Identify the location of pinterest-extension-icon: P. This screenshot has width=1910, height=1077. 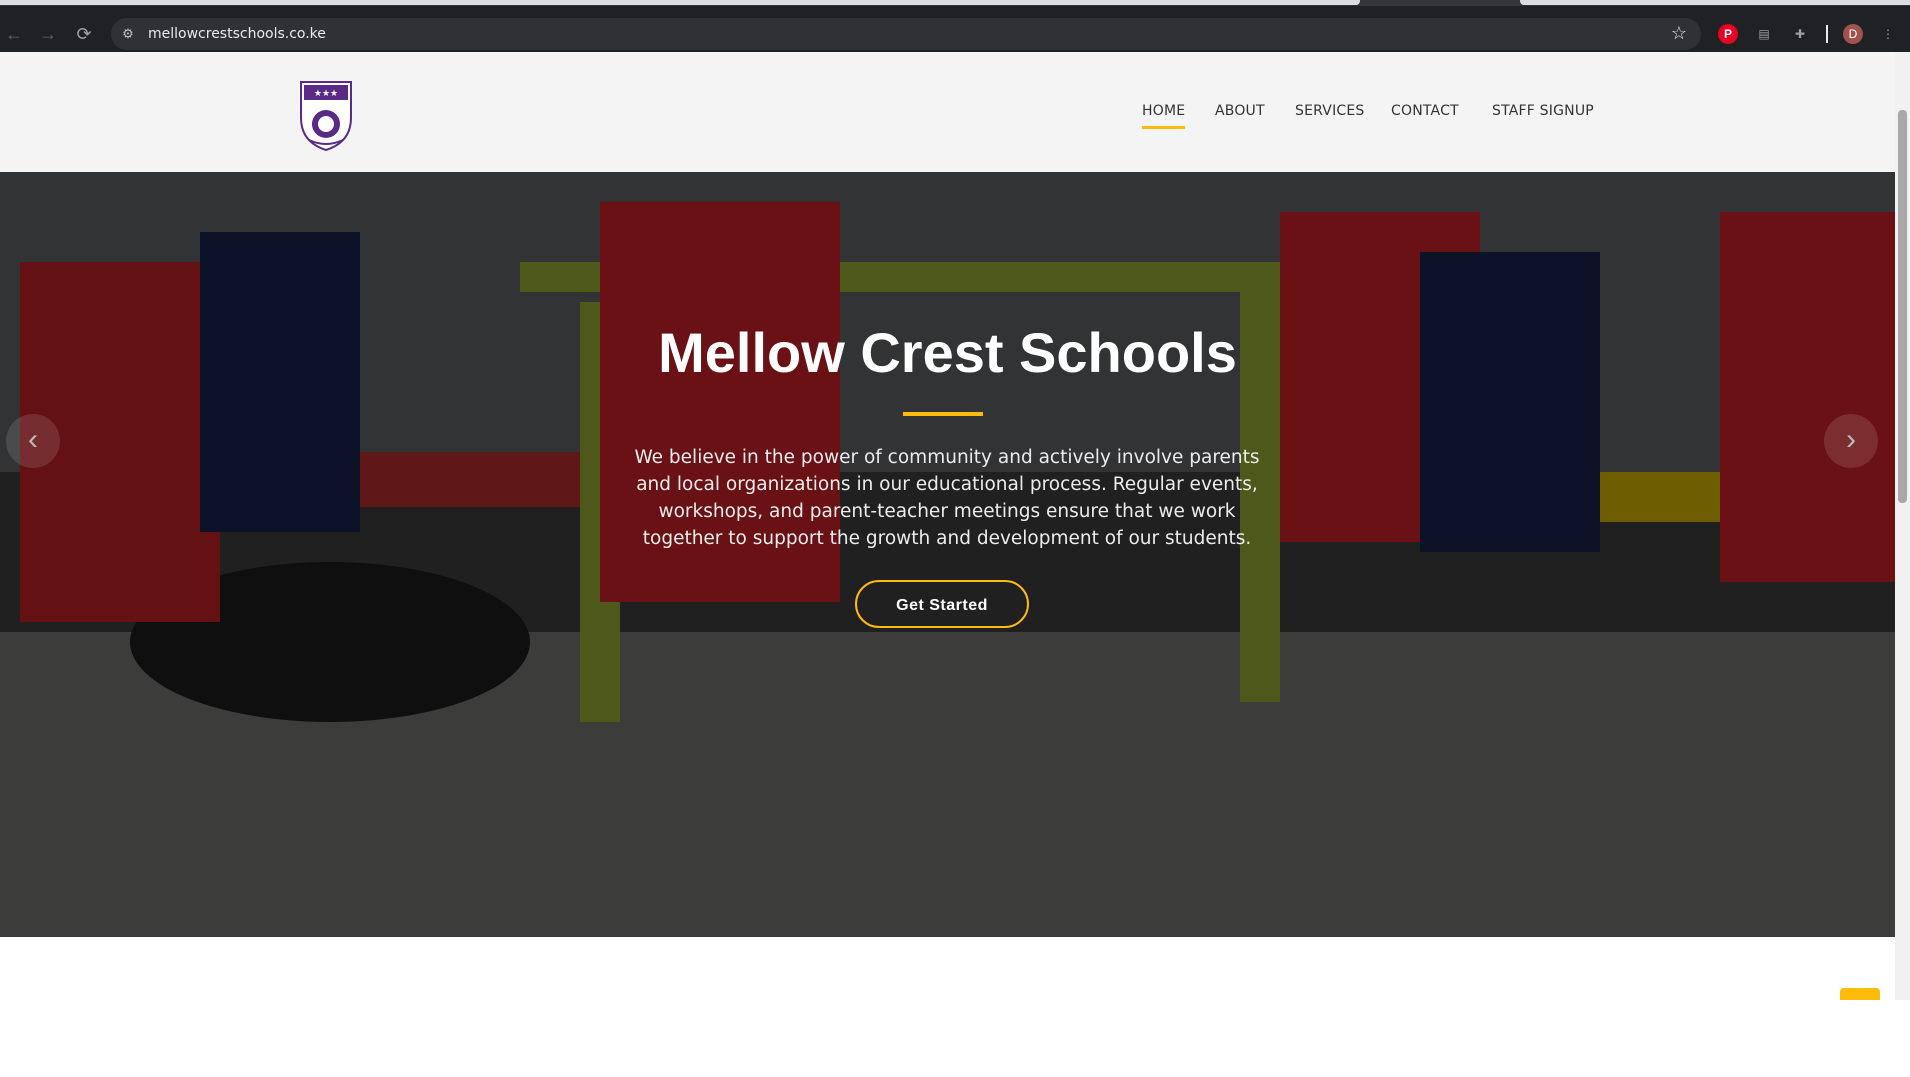
(1728, 34).